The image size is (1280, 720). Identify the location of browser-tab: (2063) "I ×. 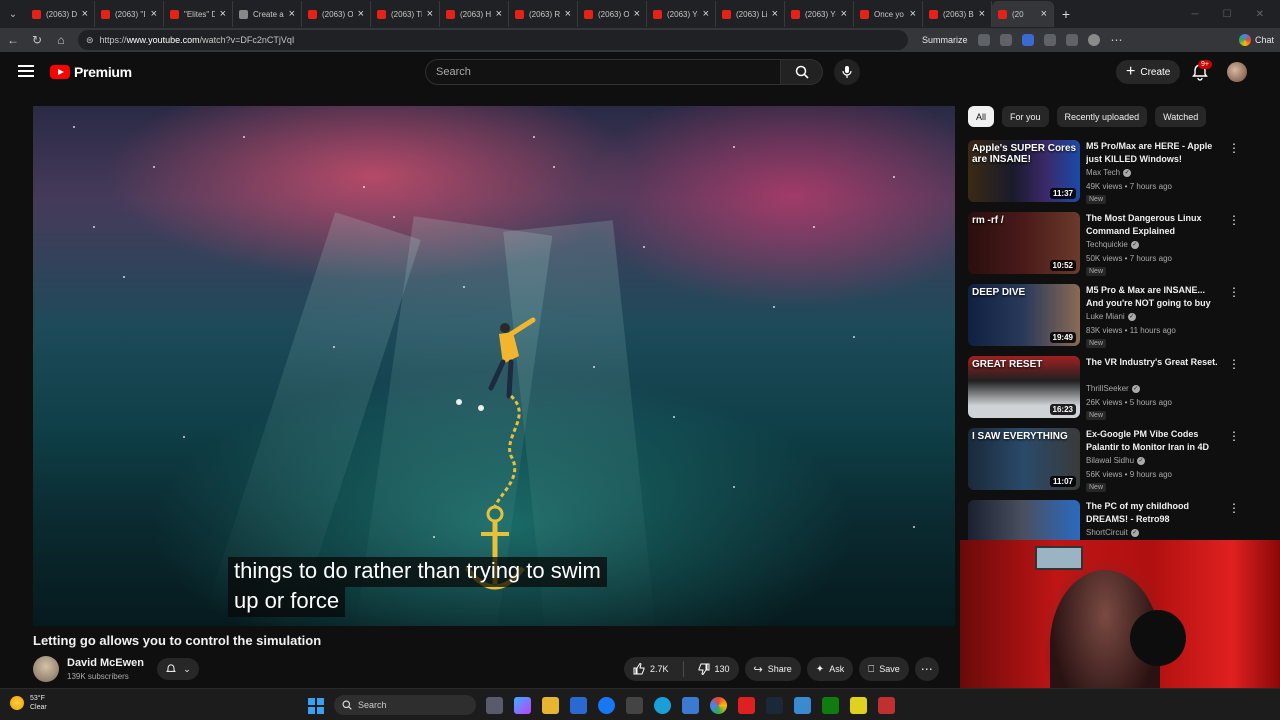
(129, 14).